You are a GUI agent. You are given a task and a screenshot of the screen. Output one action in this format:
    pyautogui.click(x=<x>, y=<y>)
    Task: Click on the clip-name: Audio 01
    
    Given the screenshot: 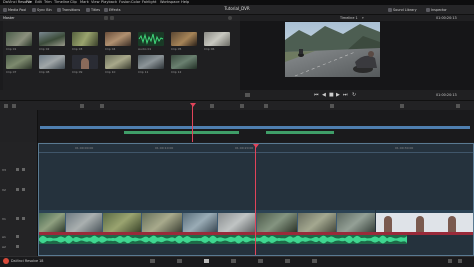 What is the action you would take?
    pyautogui.click(x=145, y=49)
    